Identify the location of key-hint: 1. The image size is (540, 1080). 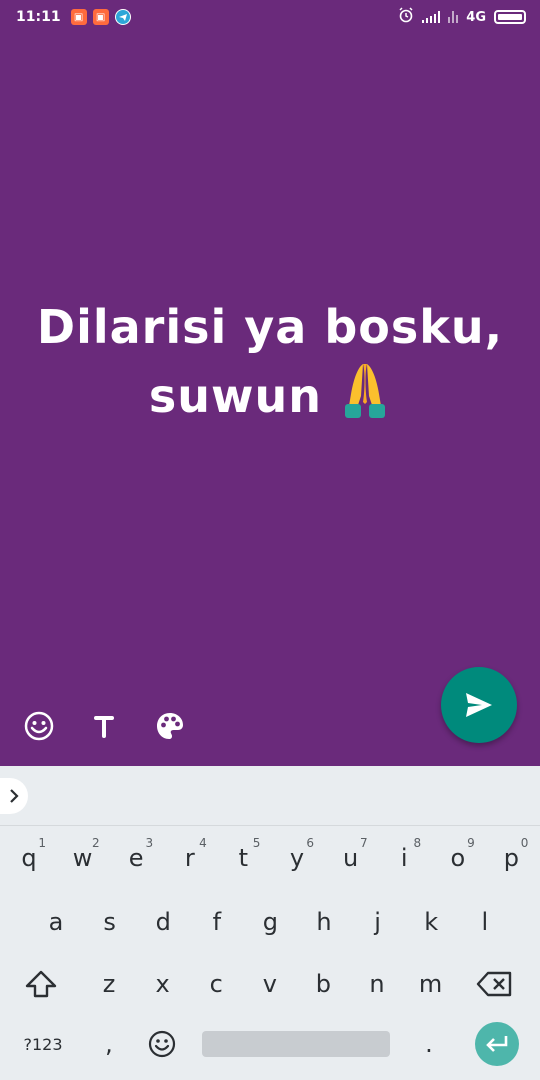
(42, 843).